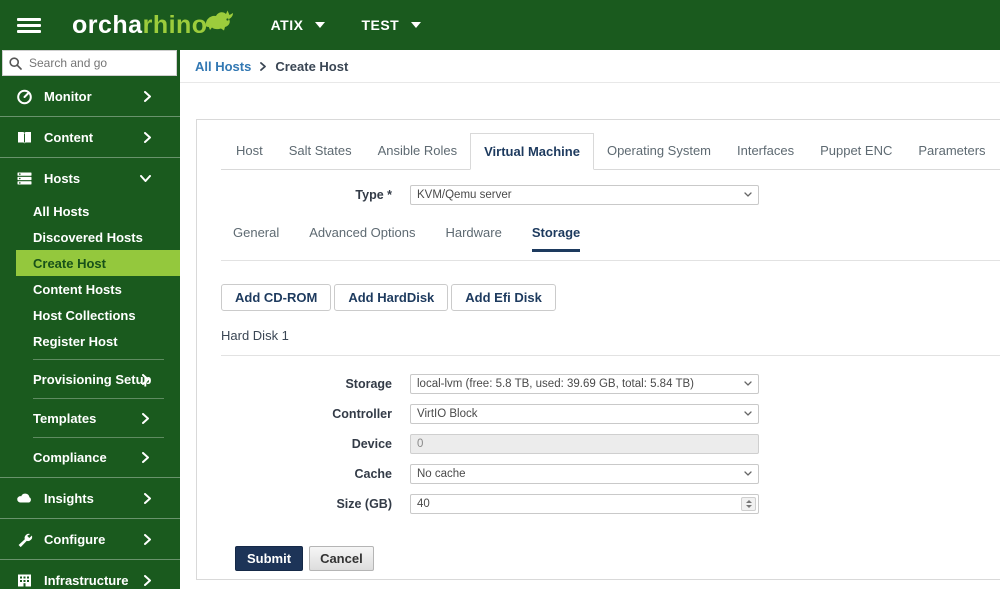  Describe the element at coordinates (256, 238) in the screenshot. I see `subtab-general: General` at that location.